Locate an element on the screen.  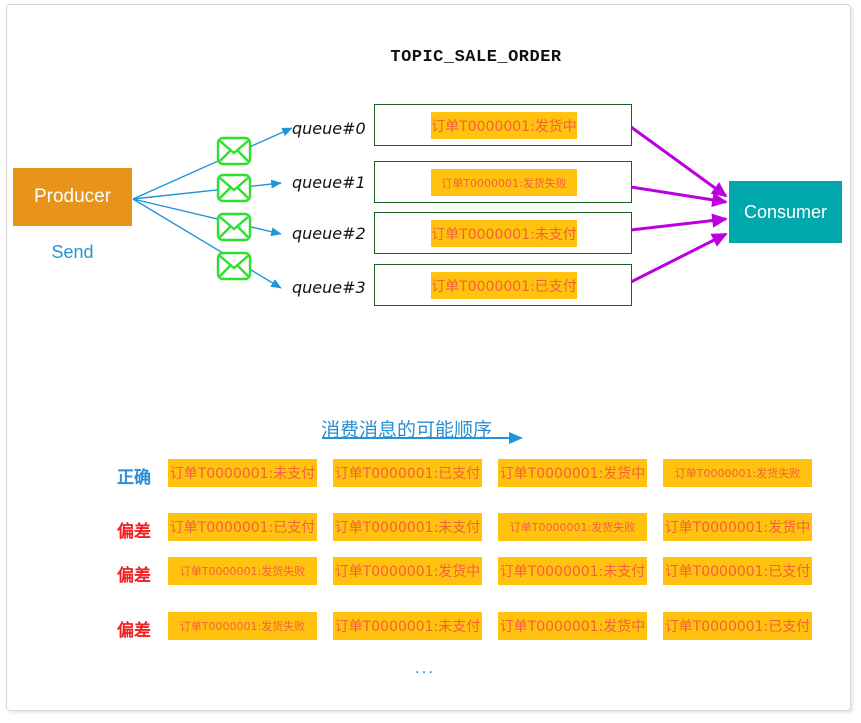
sequence-row-label-2: 偏差 is located at coordinates (134, 576).